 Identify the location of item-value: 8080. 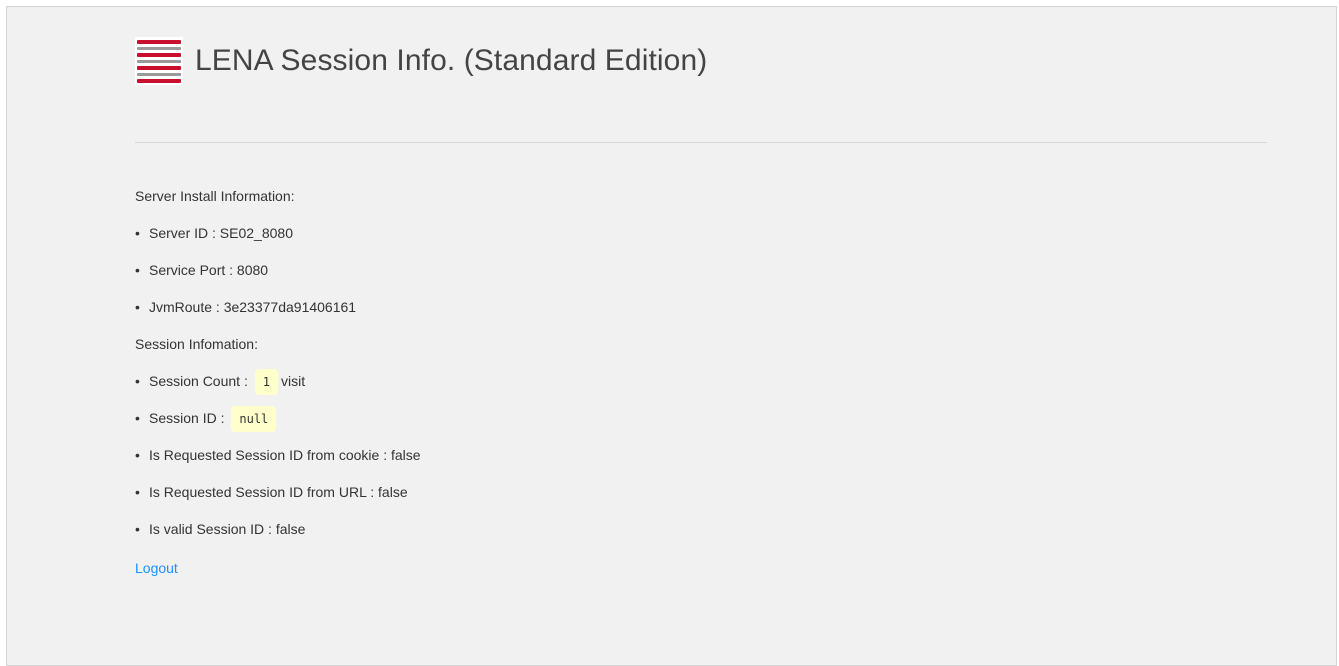
(252, 270).